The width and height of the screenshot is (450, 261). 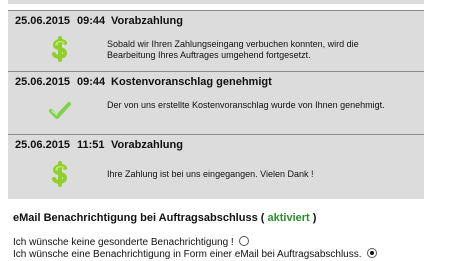 I want to click on radio-email-notification, so click(x=372, y=253).